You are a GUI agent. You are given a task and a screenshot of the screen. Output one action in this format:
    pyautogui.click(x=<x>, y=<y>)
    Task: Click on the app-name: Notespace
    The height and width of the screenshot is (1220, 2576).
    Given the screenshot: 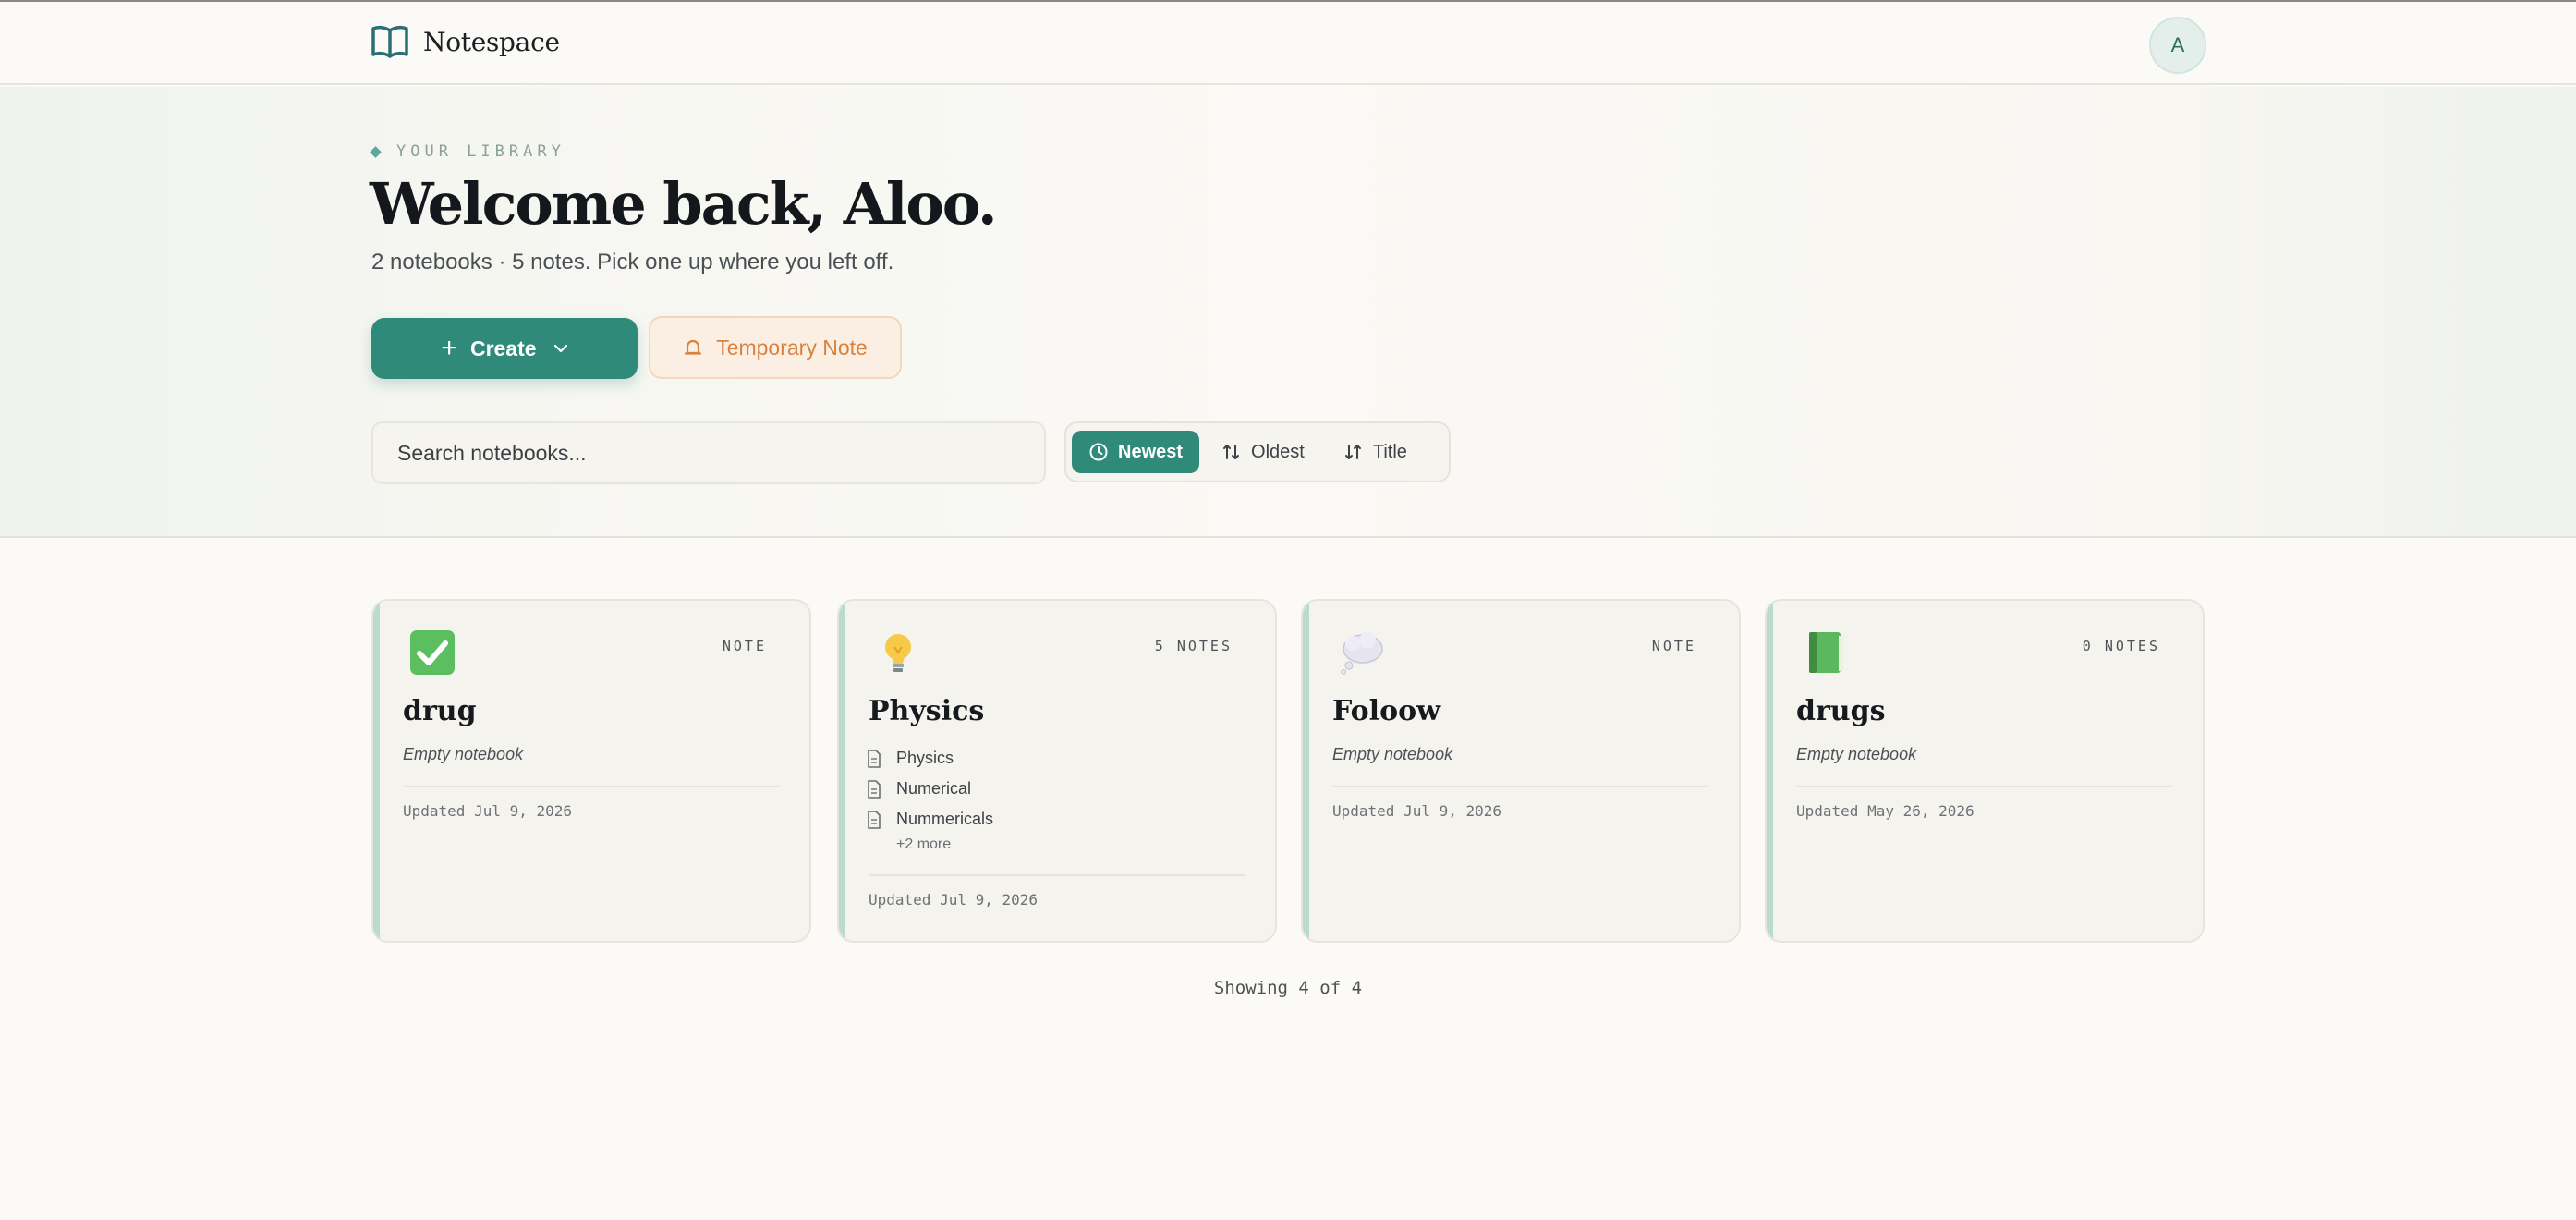 What is the action you would take?
    pyautogui.click(x=491, y=41)
    